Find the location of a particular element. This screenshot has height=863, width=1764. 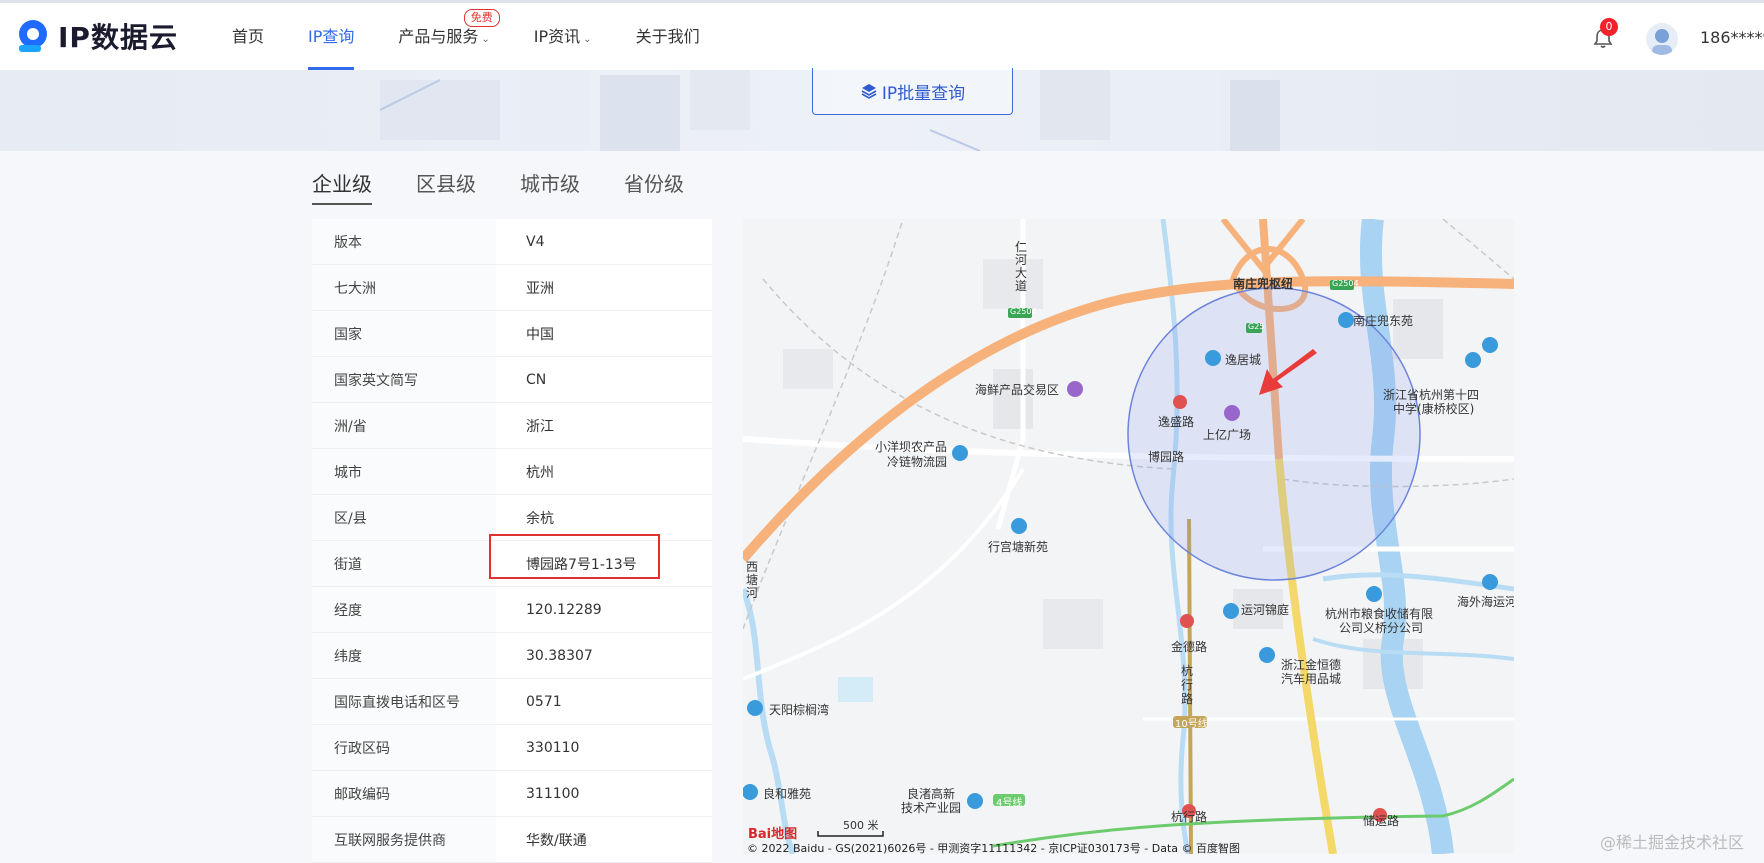

row-key: 区/县 is located at coordinates (404, 517).